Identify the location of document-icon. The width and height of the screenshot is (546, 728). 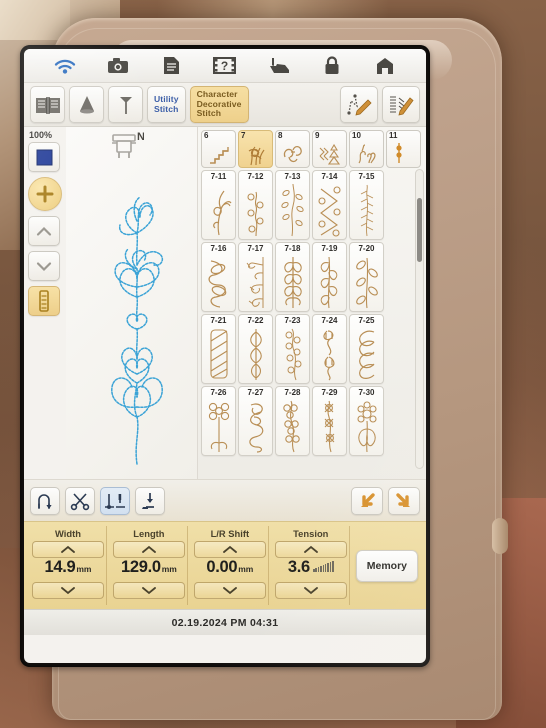
(172, 66).